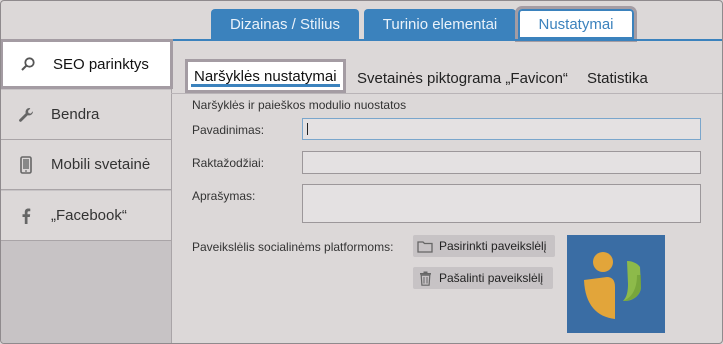  What do you see at coordinates (425, 246) in the screenshot?
I see `folder-icon` at bounding box center [425, 246].